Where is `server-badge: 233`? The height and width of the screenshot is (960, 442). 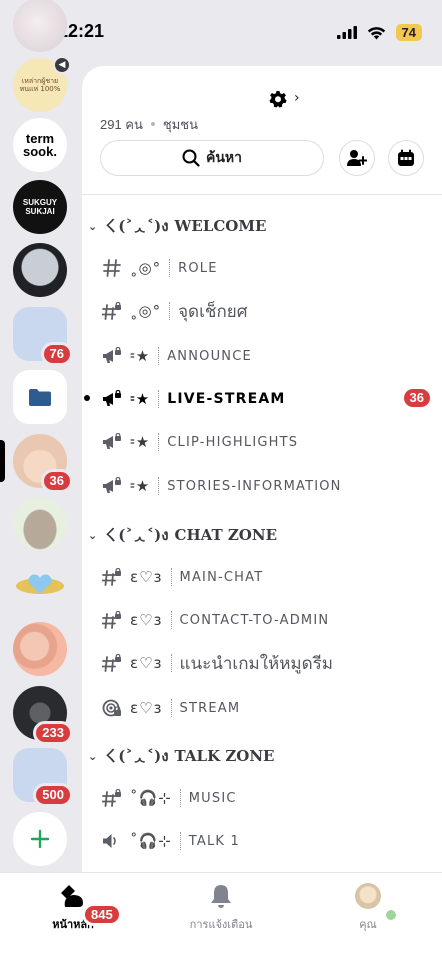 server-badge: 233 is located at coordinates (53, 733).